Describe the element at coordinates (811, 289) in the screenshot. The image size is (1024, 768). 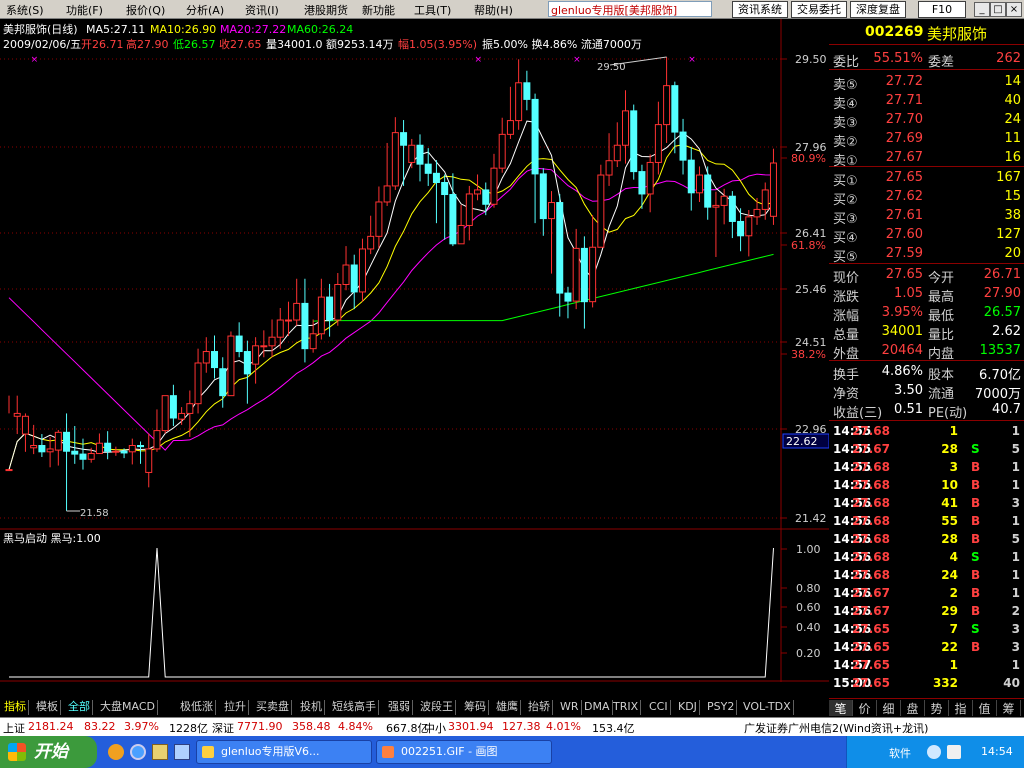
I see `price-tick-label: 25.46` at that location.